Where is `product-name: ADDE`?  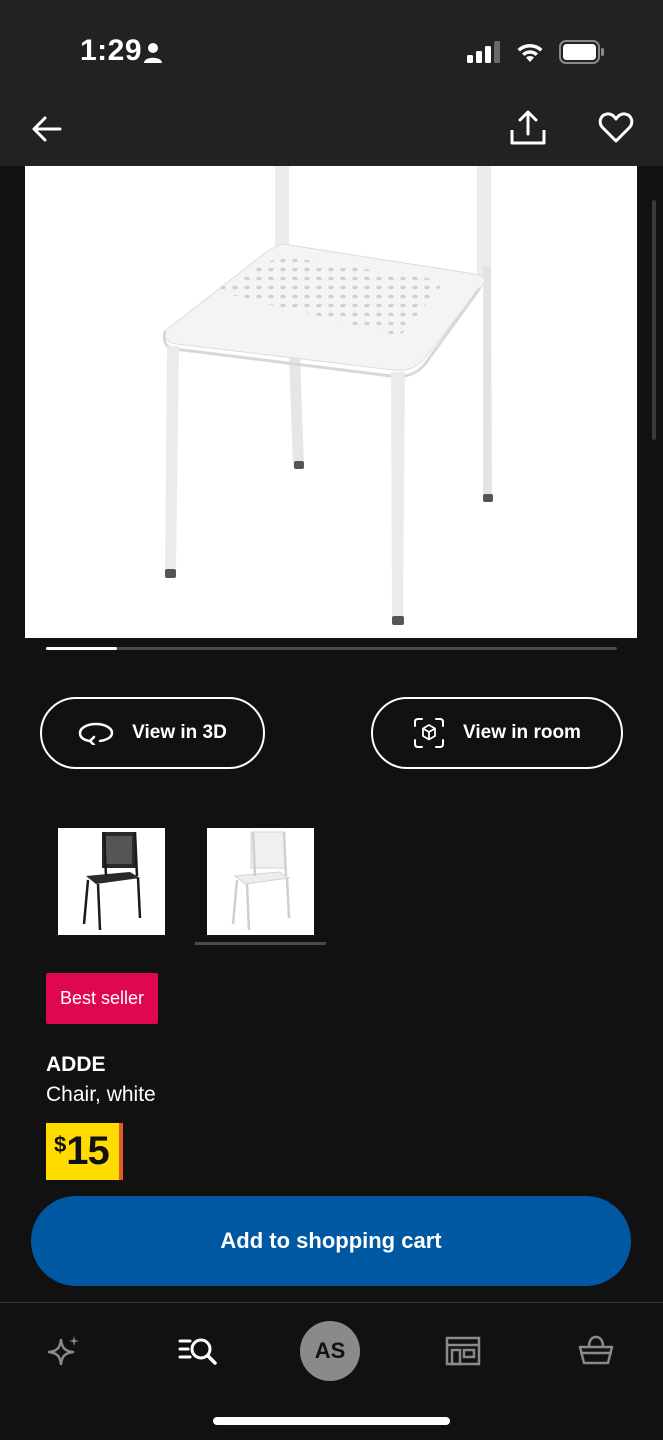 product-name: ADDE is located at coordinates (76, 1064).